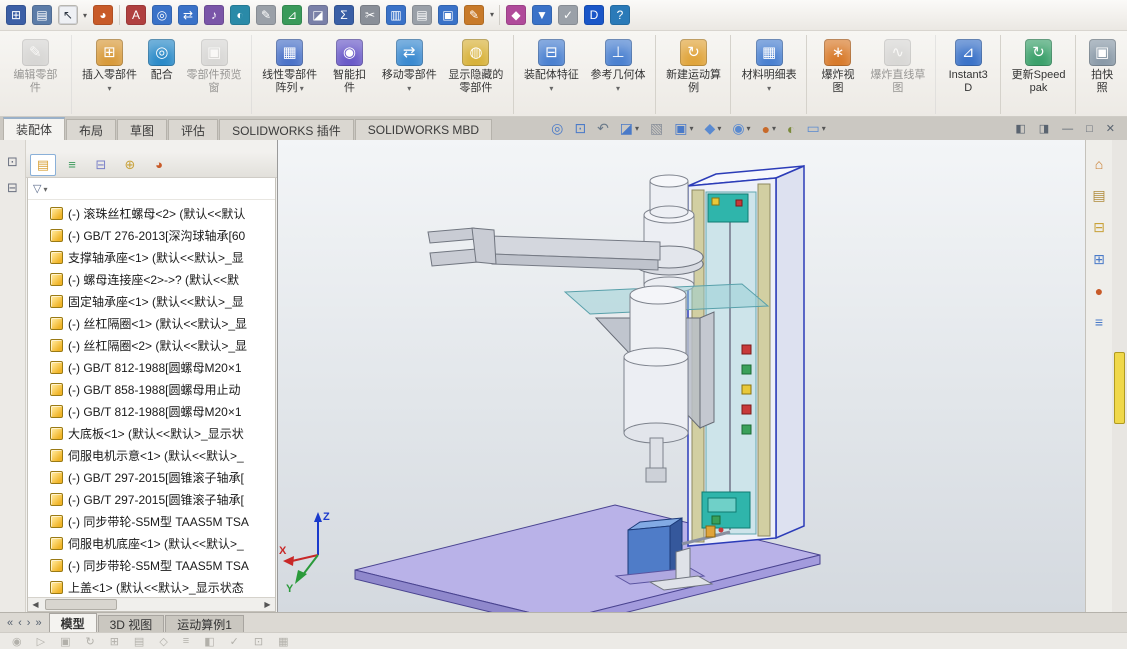 The width and height of the screenshot is (1127, 649). Describe the element at coordinates (204, 623) in the screenshot. I see `tab-motion-study-1: 运动算例1` at that location.